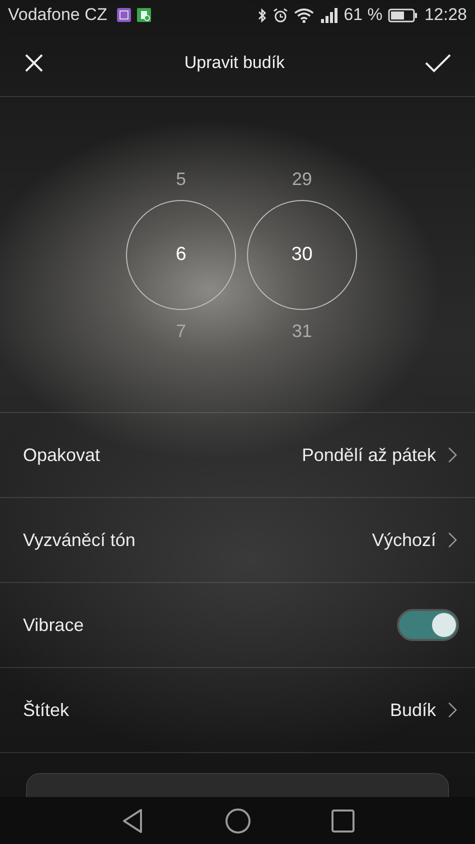  Describe the element at coordinates (403, 15) in the screenshot. I see `battery-icon` at that location.